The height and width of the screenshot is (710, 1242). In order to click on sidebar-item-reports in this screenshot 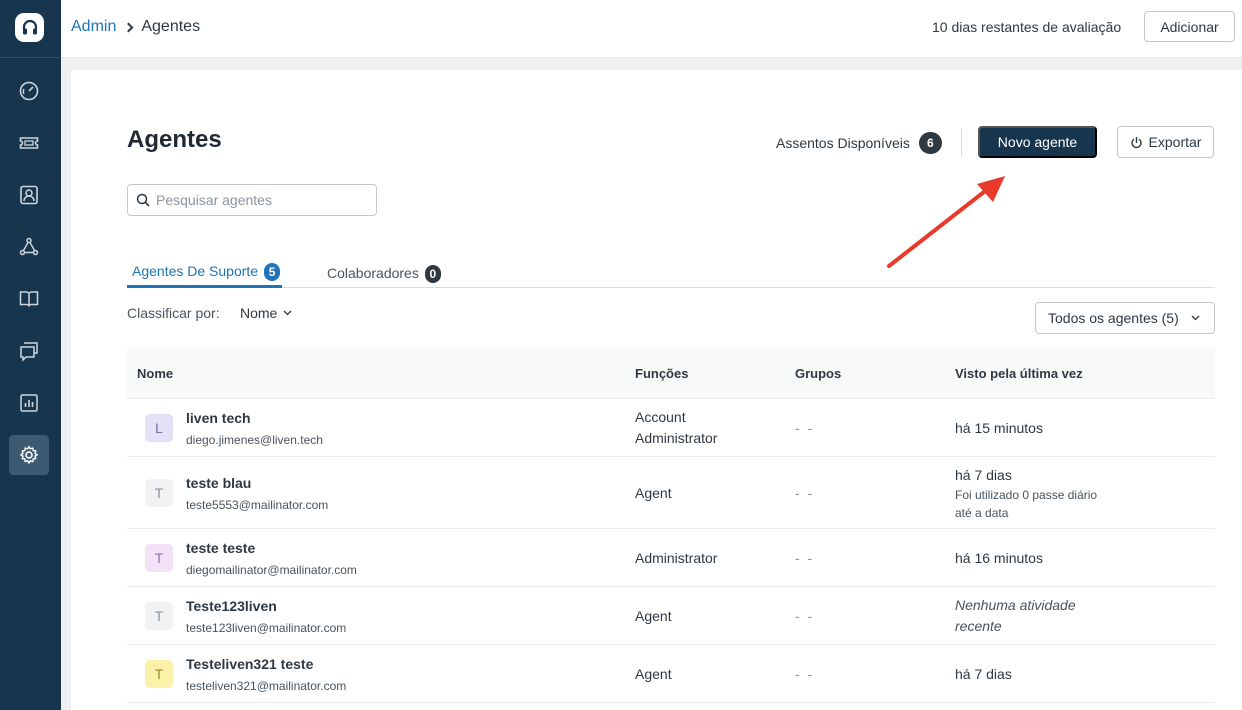, I will do `click(29, 403)`.